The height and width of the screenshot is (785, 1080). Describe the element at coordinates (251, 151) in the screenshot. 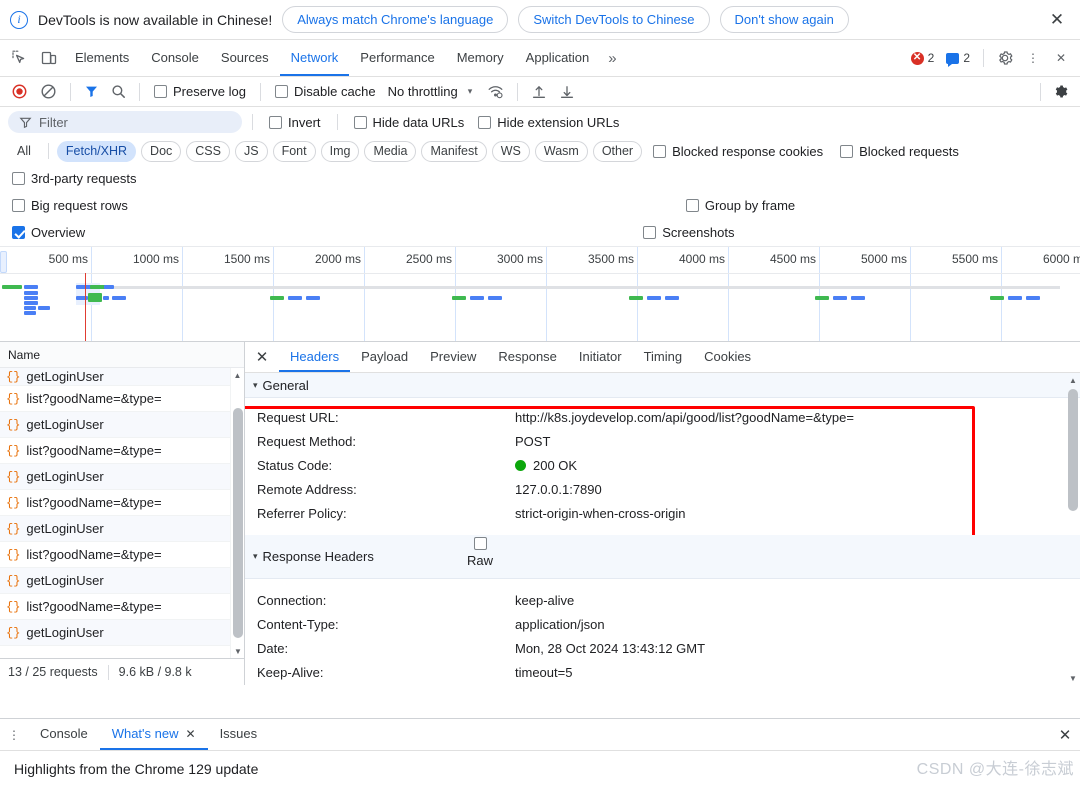

I see `filter-chip-js: JS` at that location.